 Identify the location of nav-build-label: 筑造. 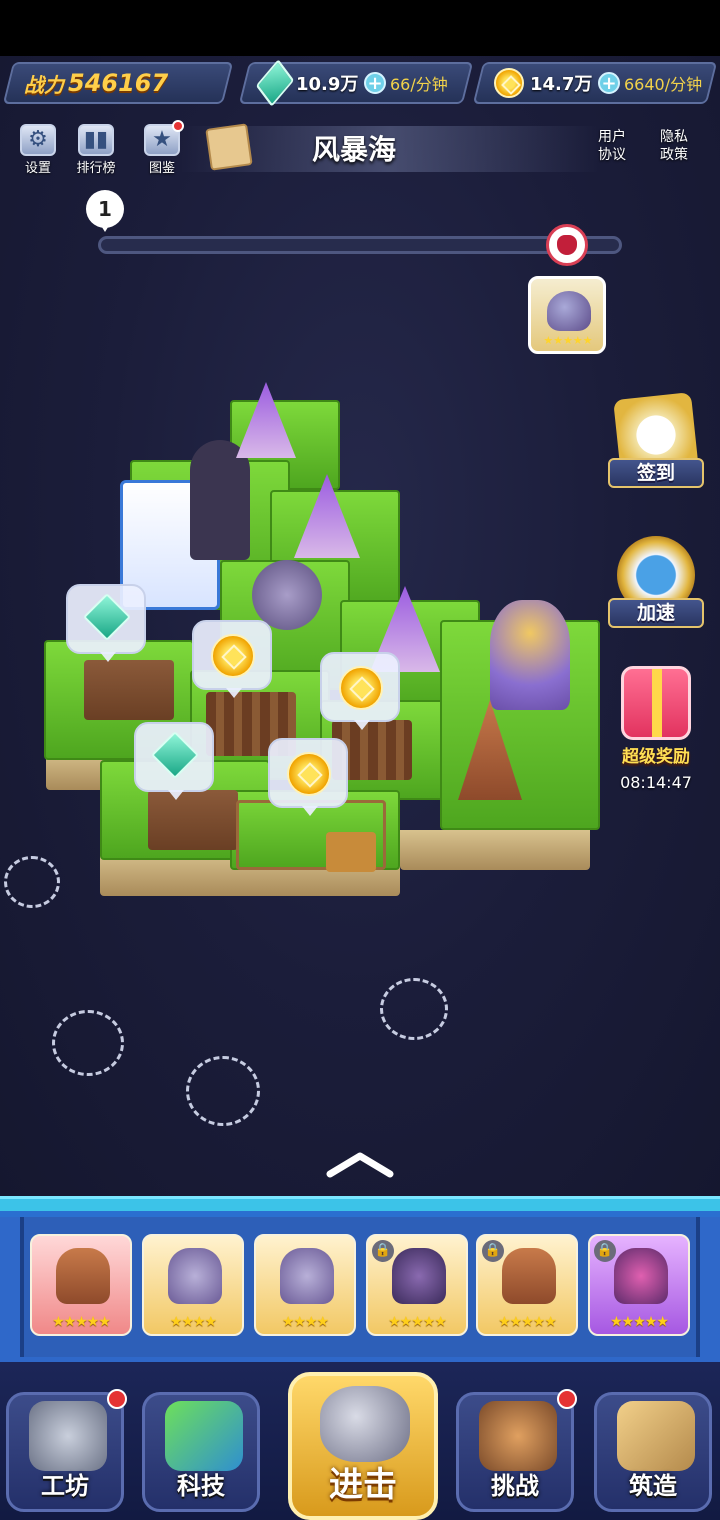
(653, 1486).